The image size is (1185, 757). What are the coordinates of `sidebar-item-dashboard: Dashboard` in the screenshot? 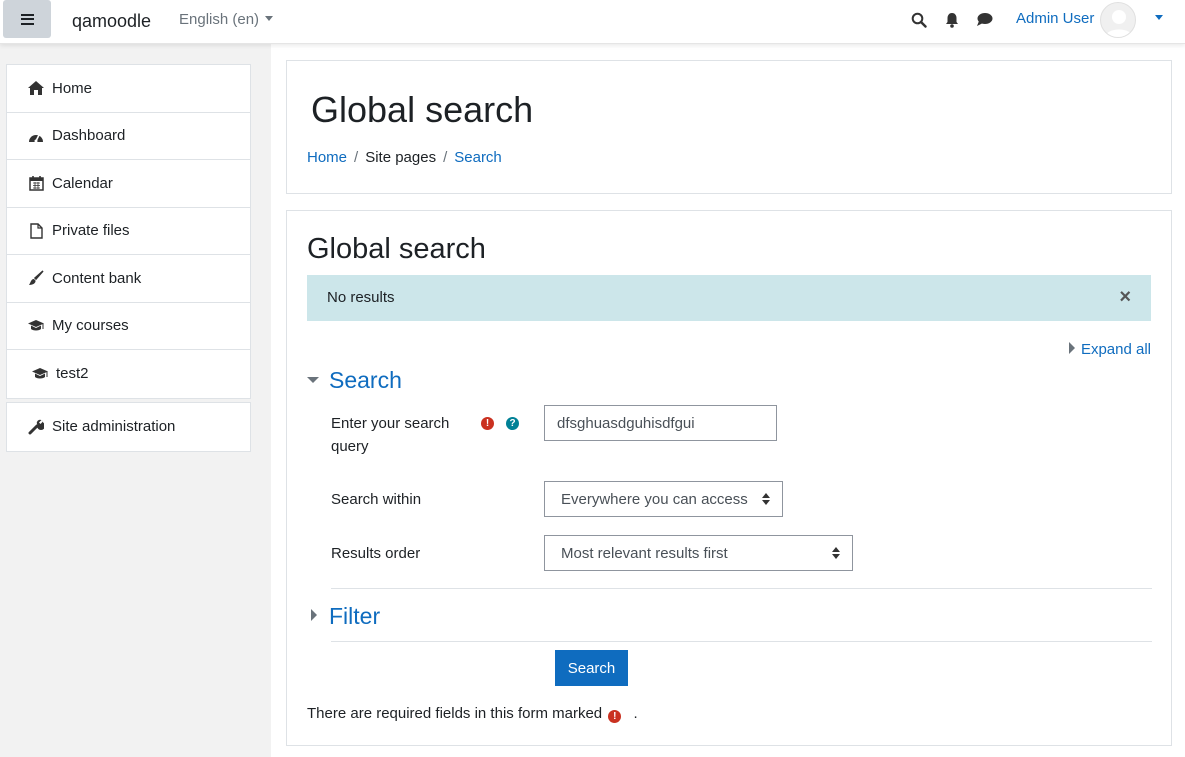 It's located at (128, 136).